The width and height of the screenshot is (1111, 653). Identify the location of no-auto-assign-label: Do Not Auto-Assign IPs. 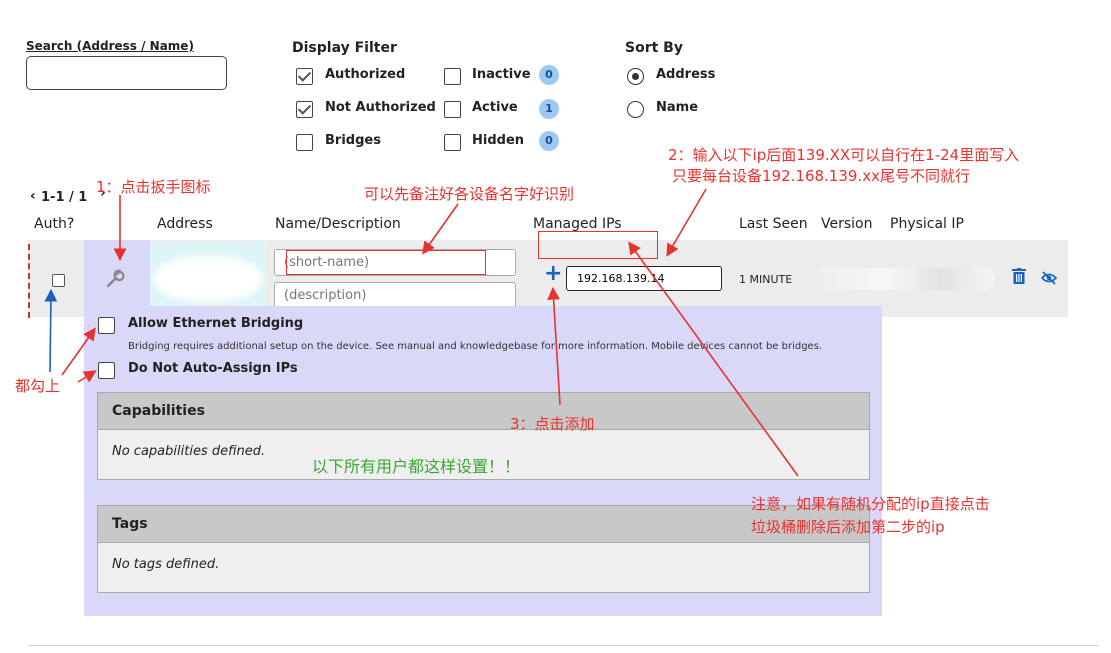
(213, 368).